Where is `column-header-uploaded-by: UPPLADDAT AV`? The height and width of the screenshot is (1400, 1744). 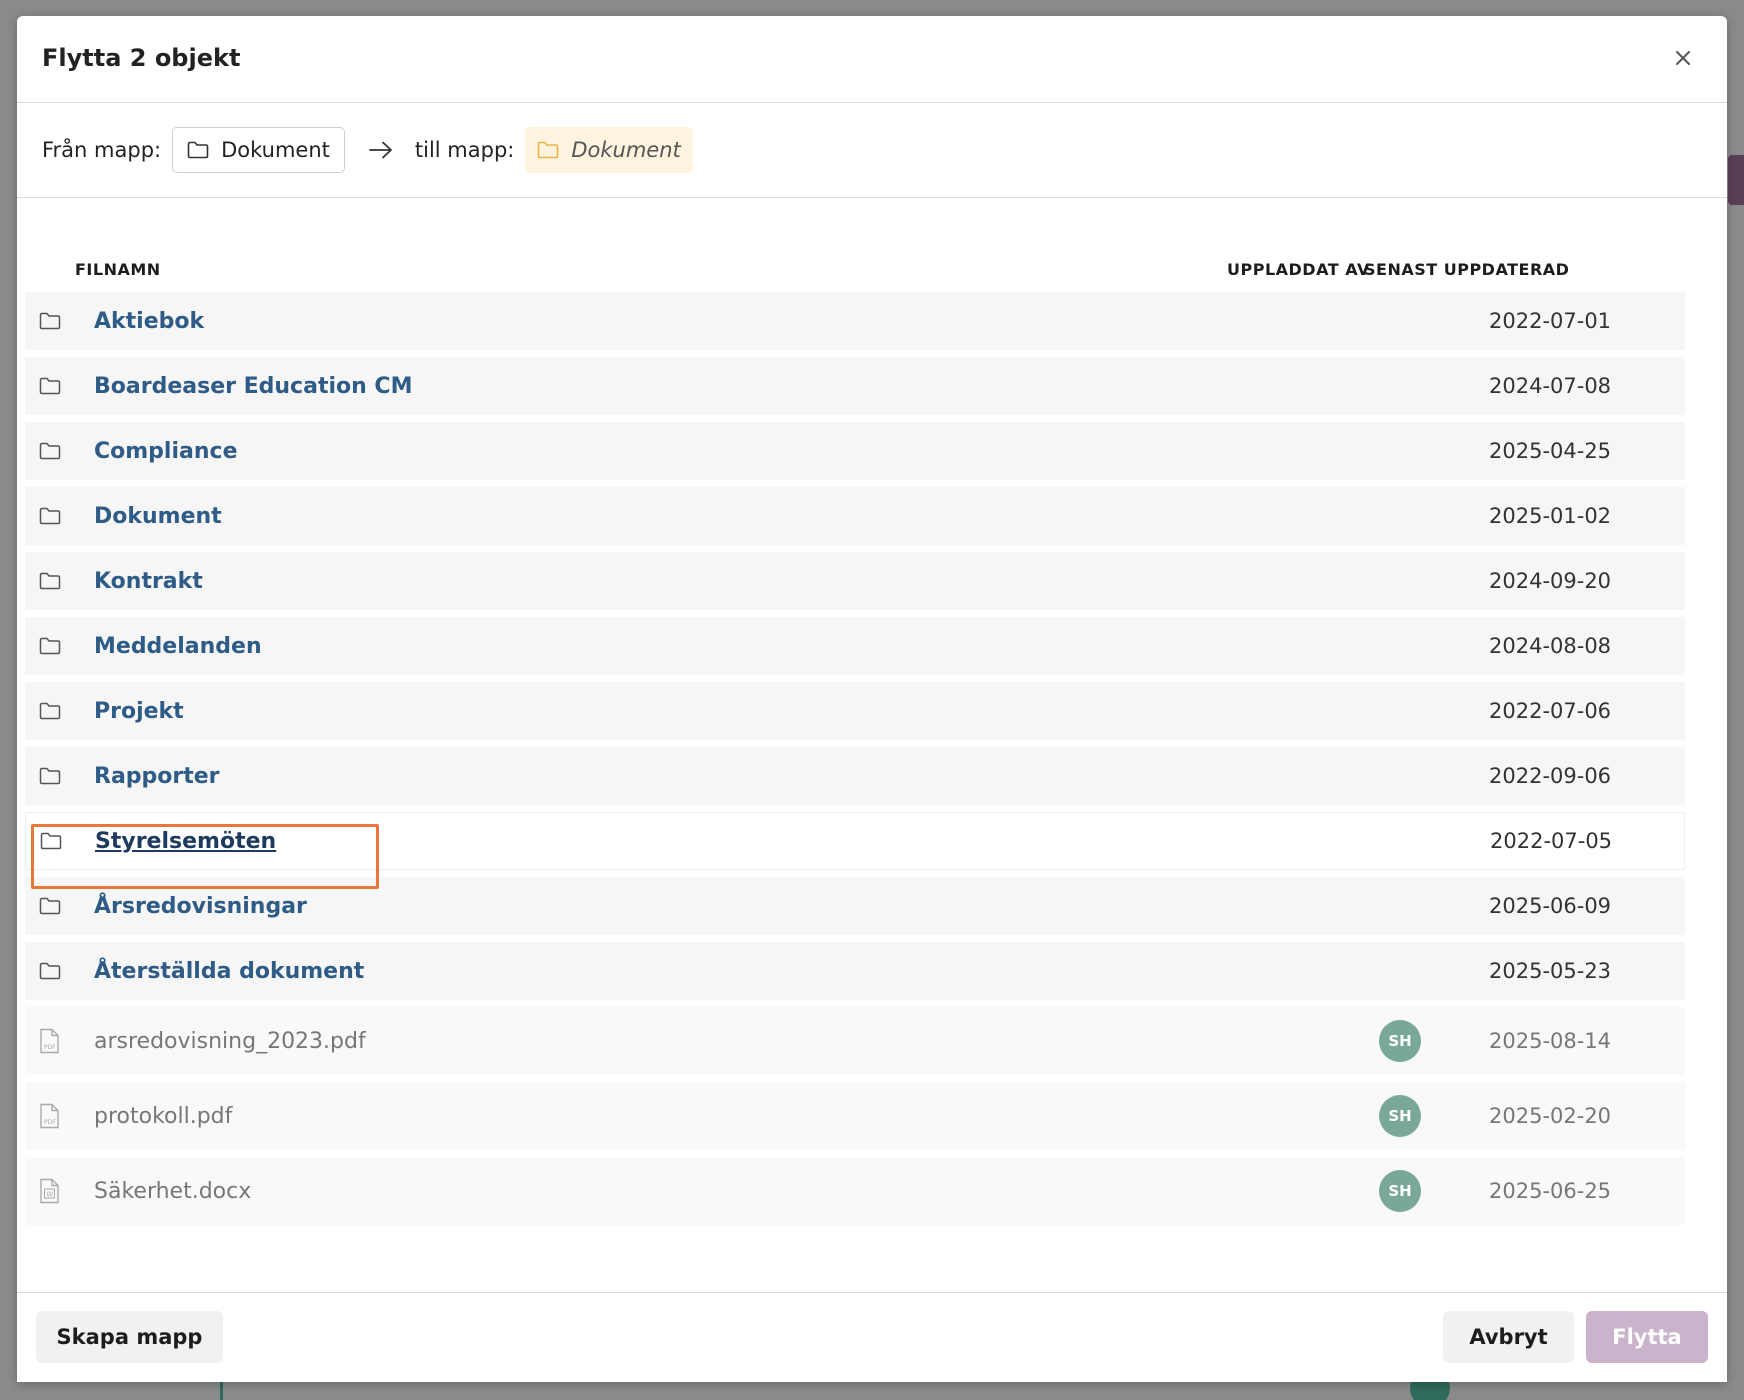
column-header-uploaded-by: UPPLADDAT AV is located at coordinates (1298, 269).